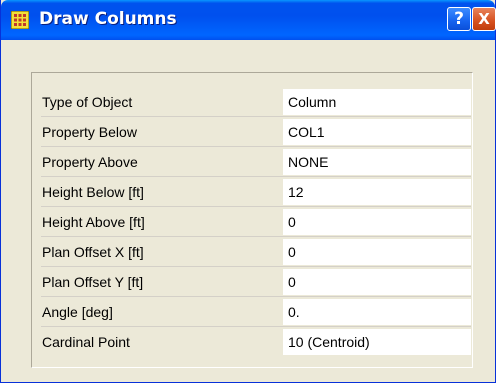  Describe the element at coordinates (377, 132) in the screenshot. I see `property-value-property-below: COL1` at that location.